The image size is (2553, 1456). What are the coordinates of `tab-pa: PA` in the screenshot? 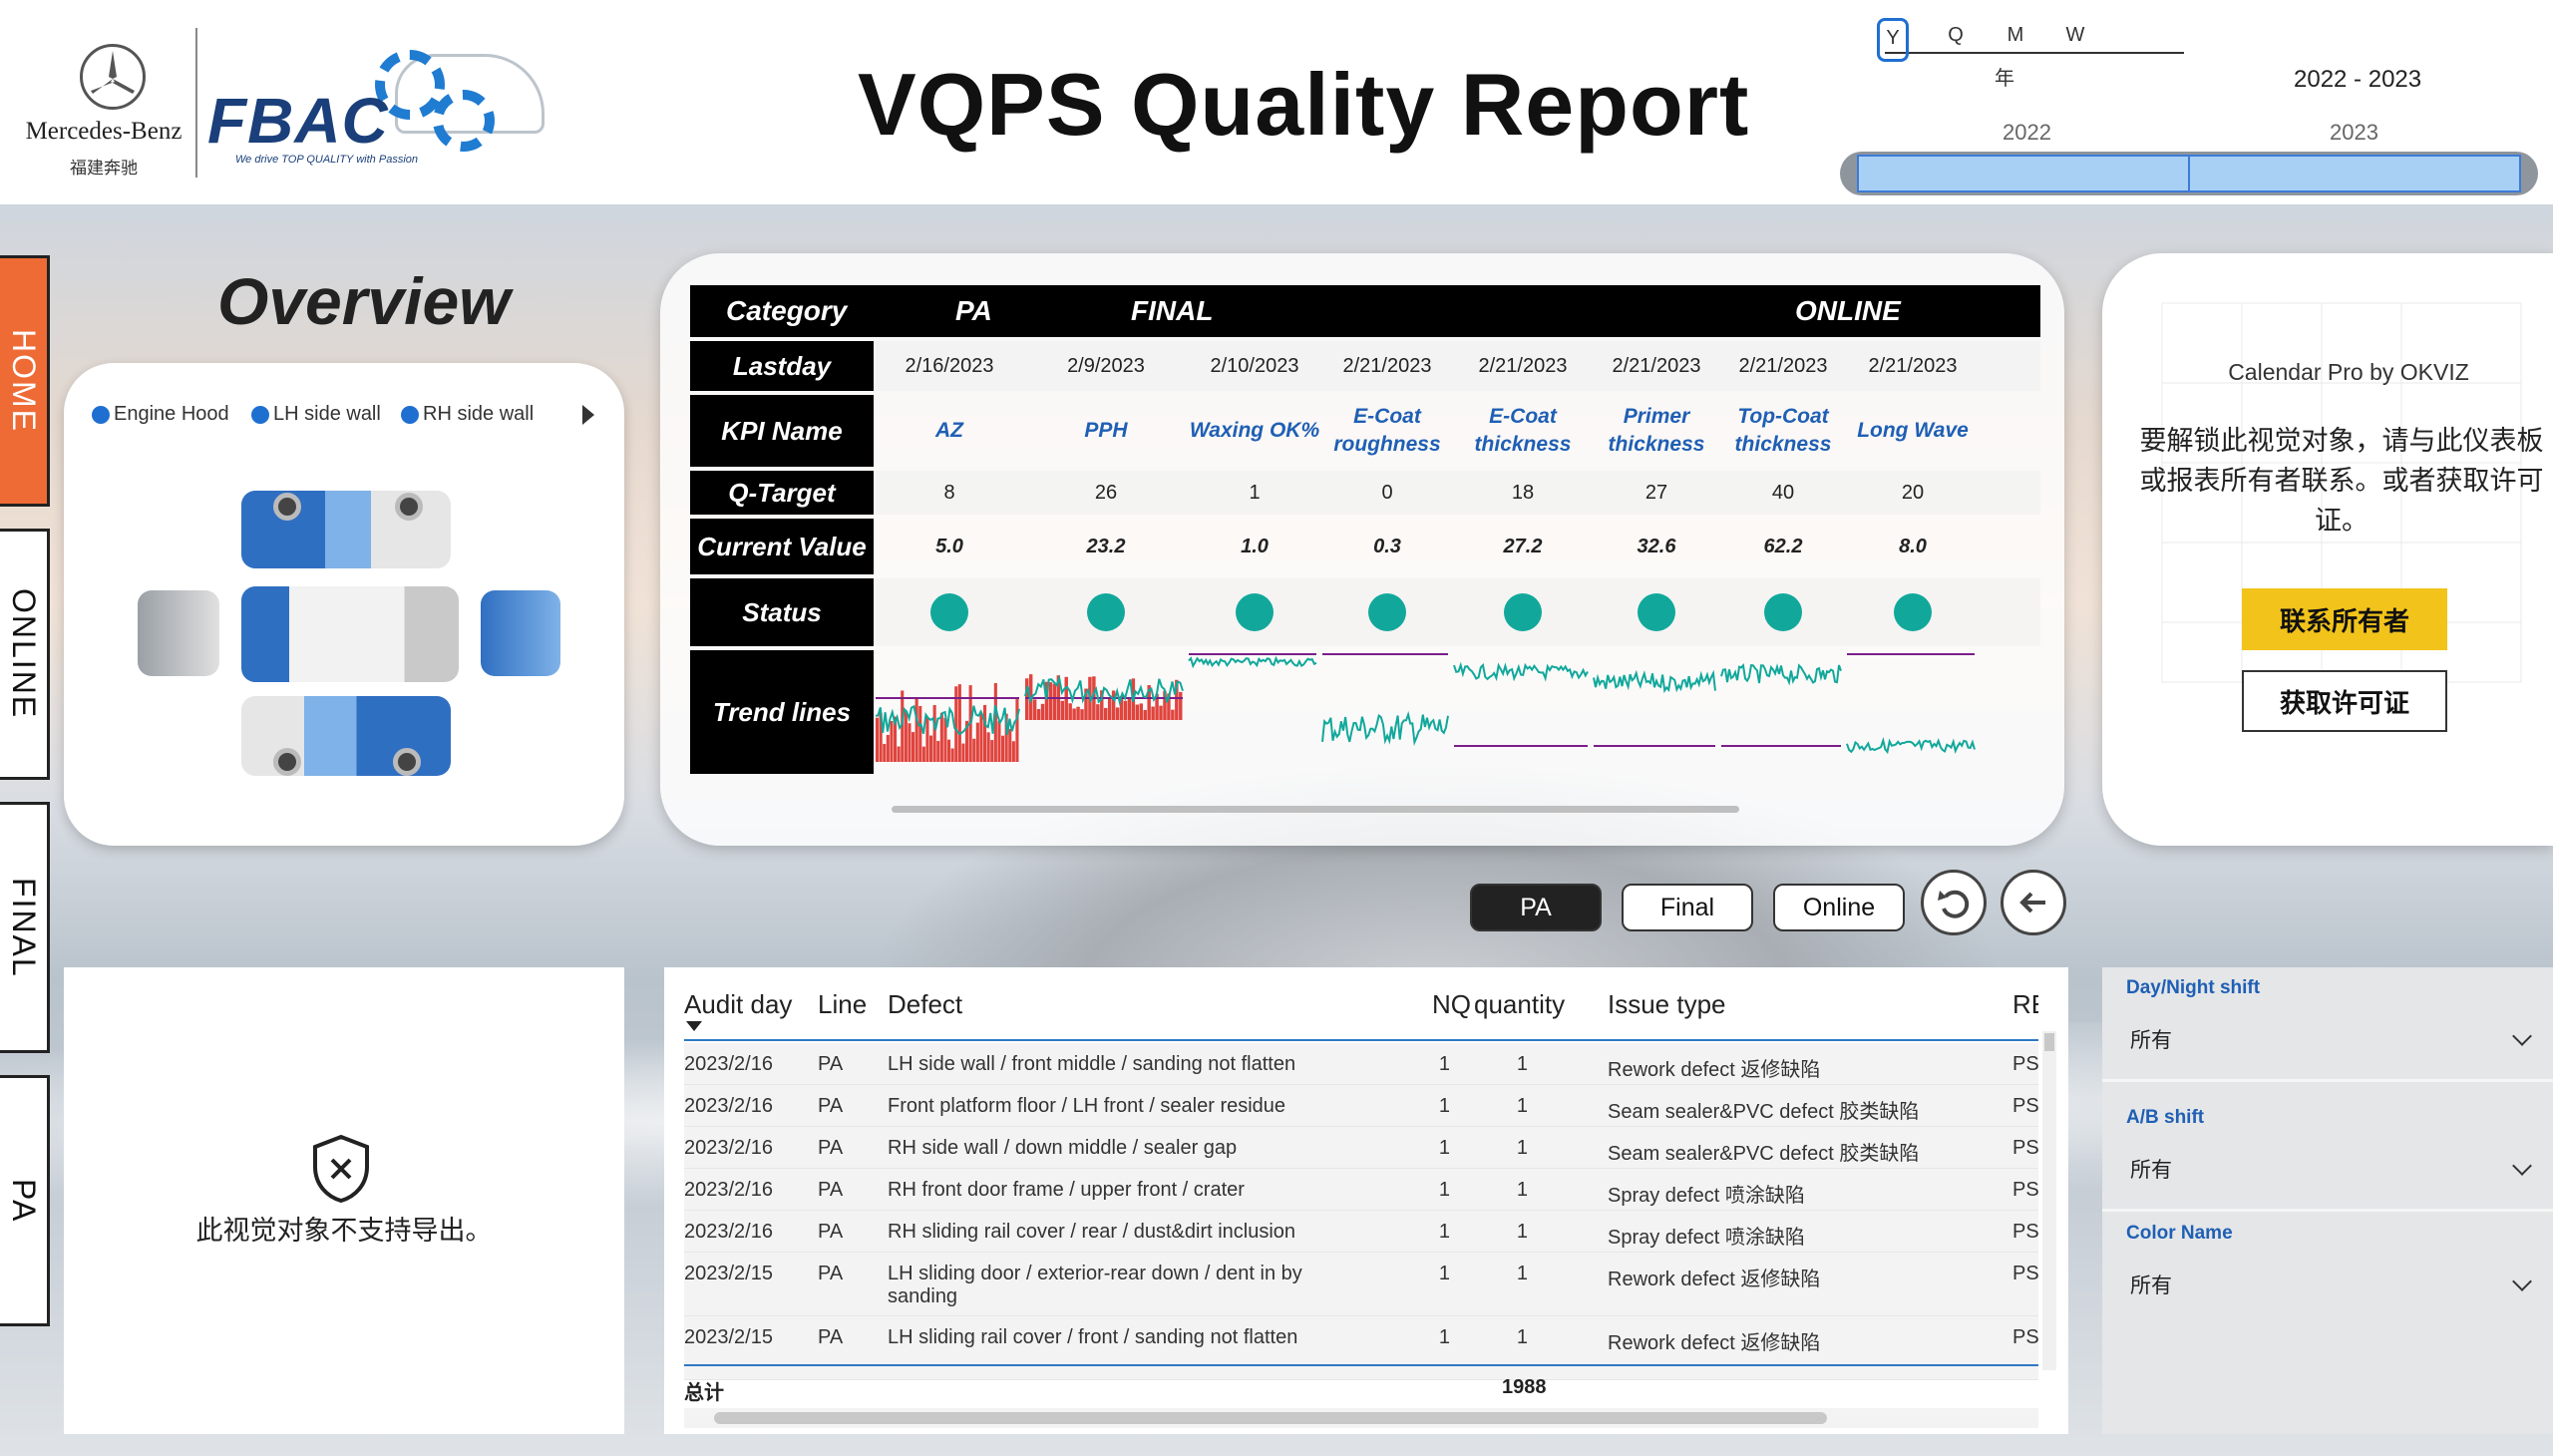 It's located at (25, 1200).